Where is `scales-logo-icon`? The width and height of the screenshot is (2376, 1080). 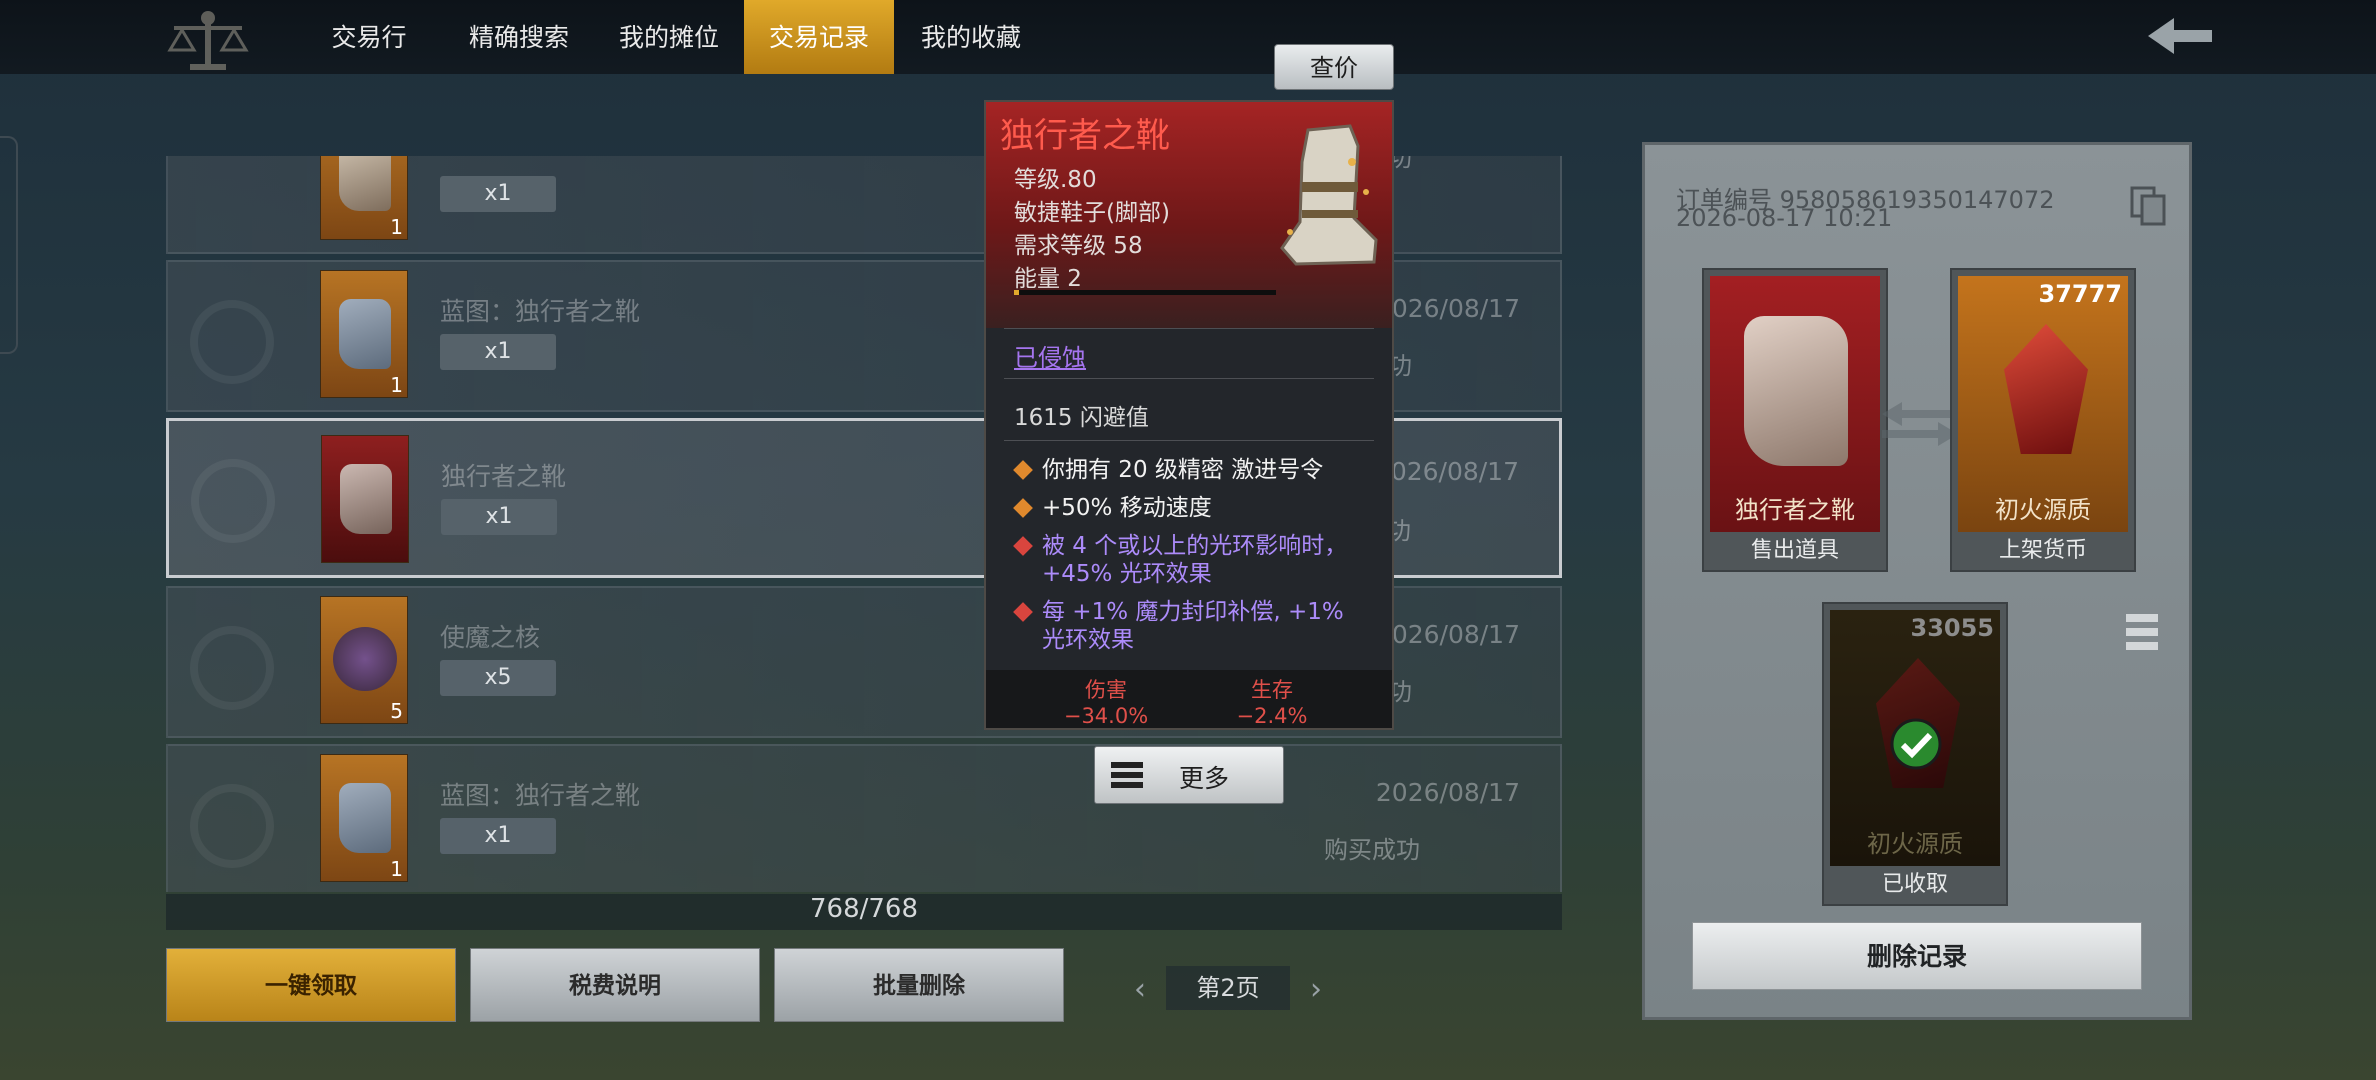 scales-logo-icon is located at coordinates (208, 40).